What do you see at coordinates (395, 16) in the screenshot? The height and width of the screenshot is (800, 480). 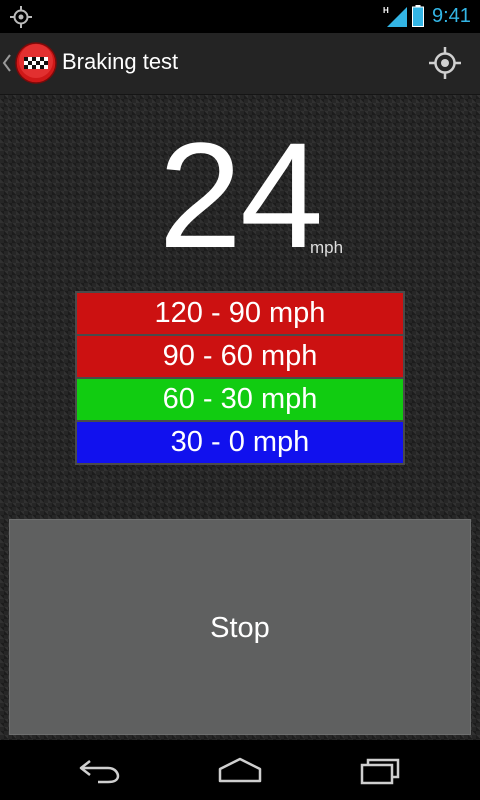 I see `signal-icon: H` at bounding box center [395, 16].